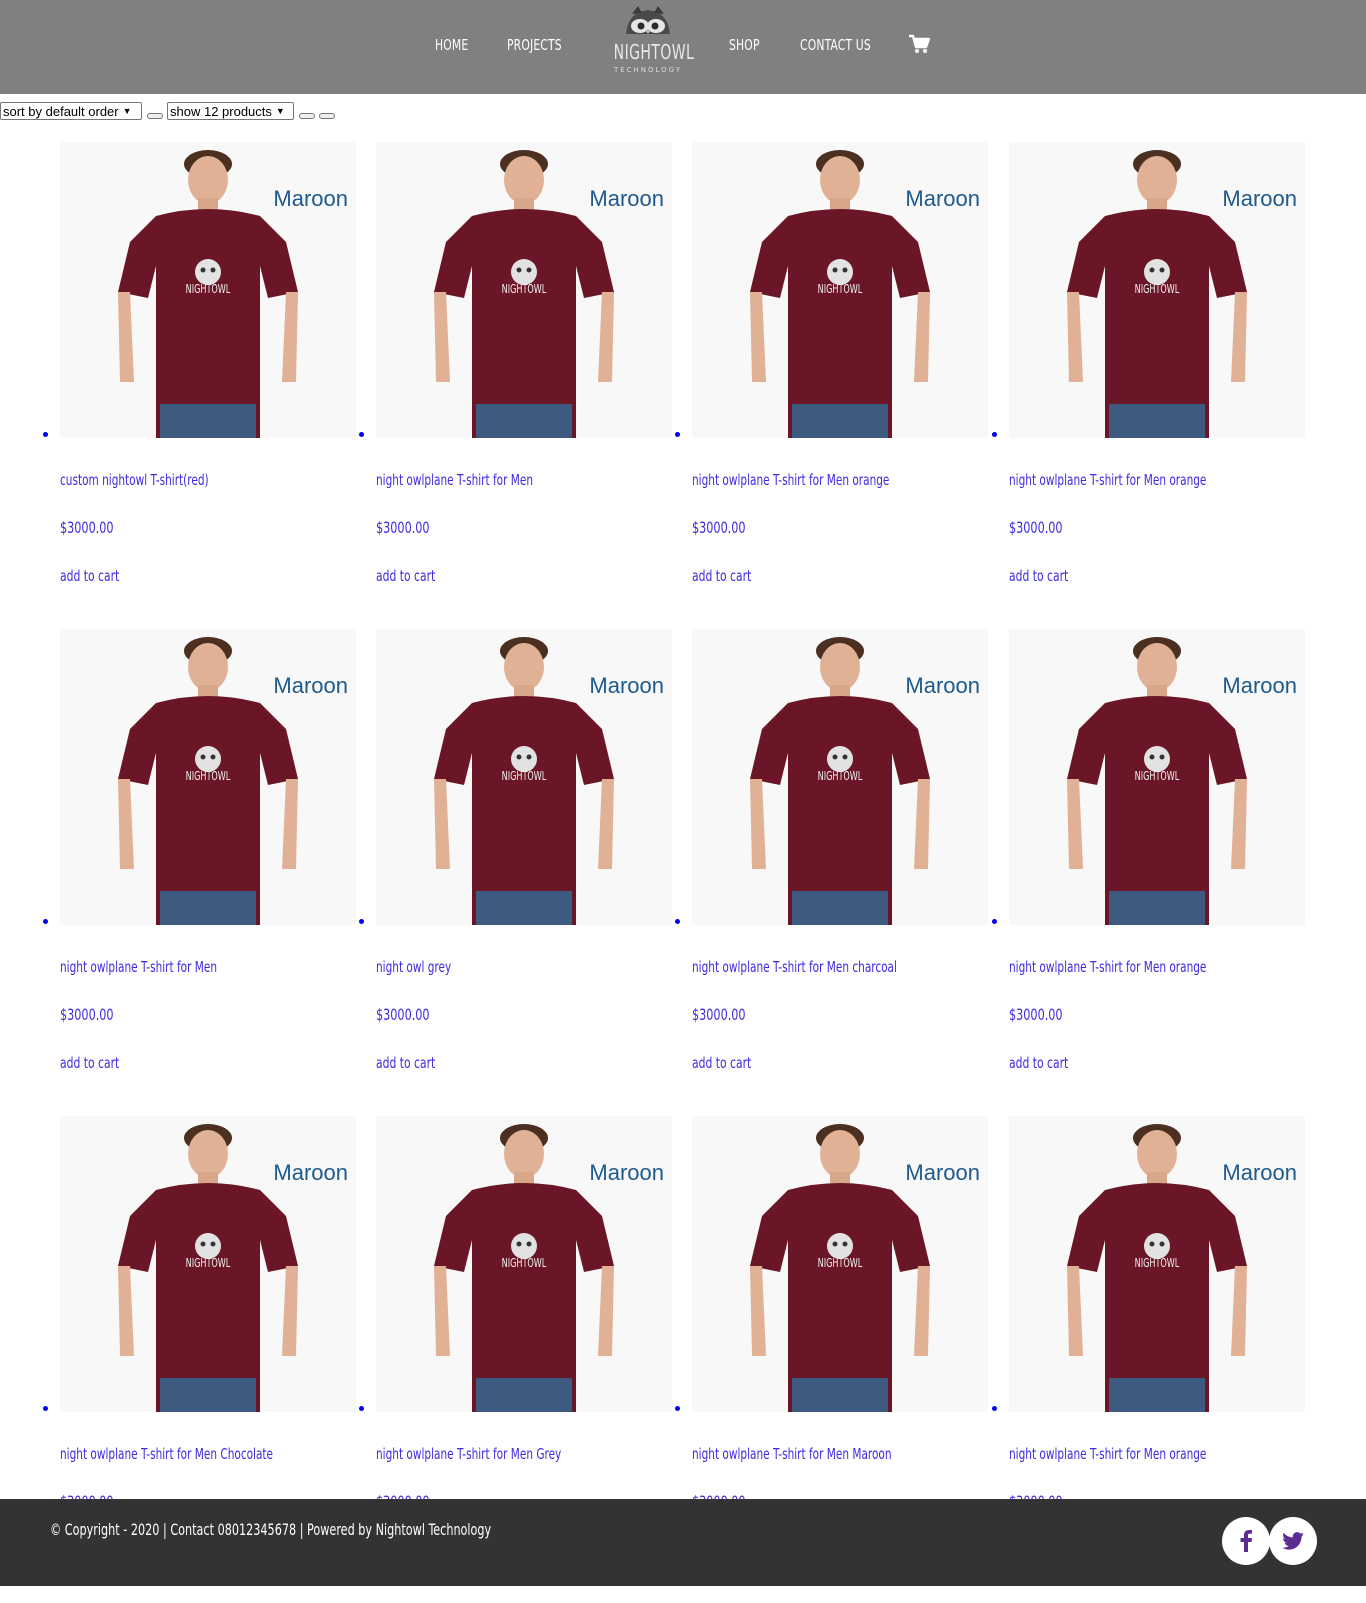  I want to click on logo-subtitle: TECHNOLOGY, so click(648, 70).